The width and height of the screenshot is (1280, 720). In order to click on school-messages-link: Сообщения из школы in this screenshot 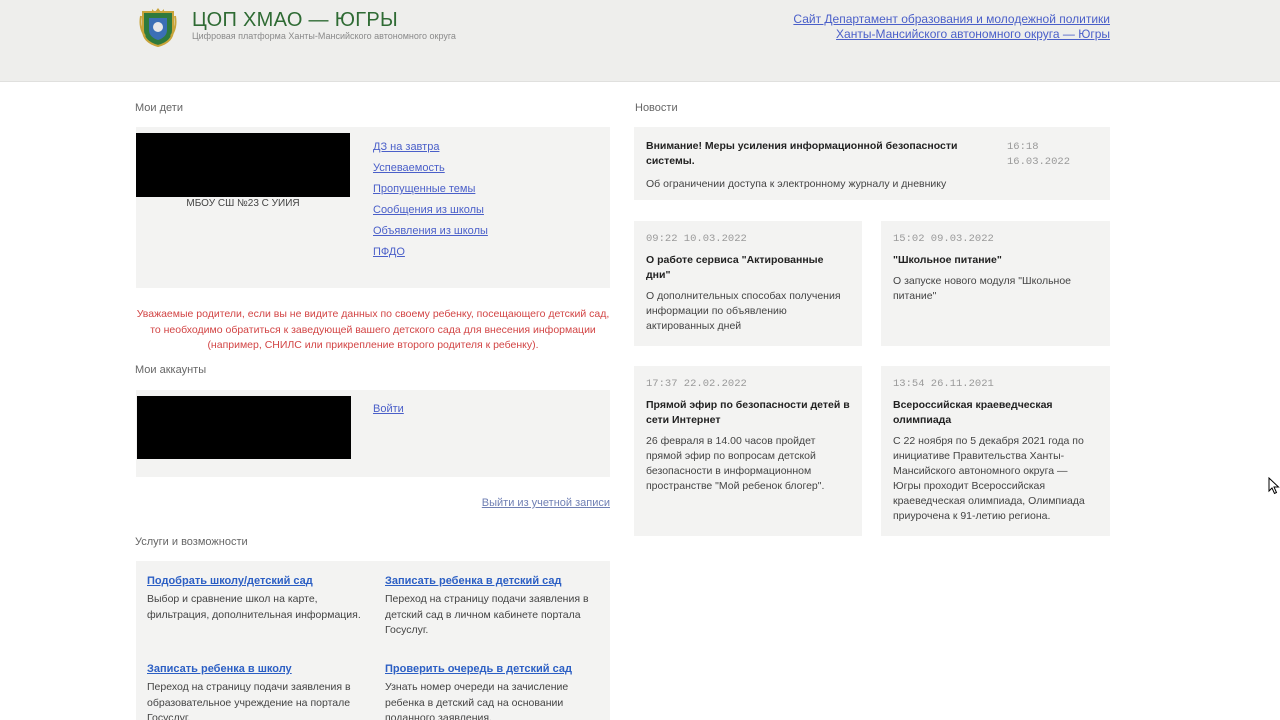, I will do `click(430, 213)`.